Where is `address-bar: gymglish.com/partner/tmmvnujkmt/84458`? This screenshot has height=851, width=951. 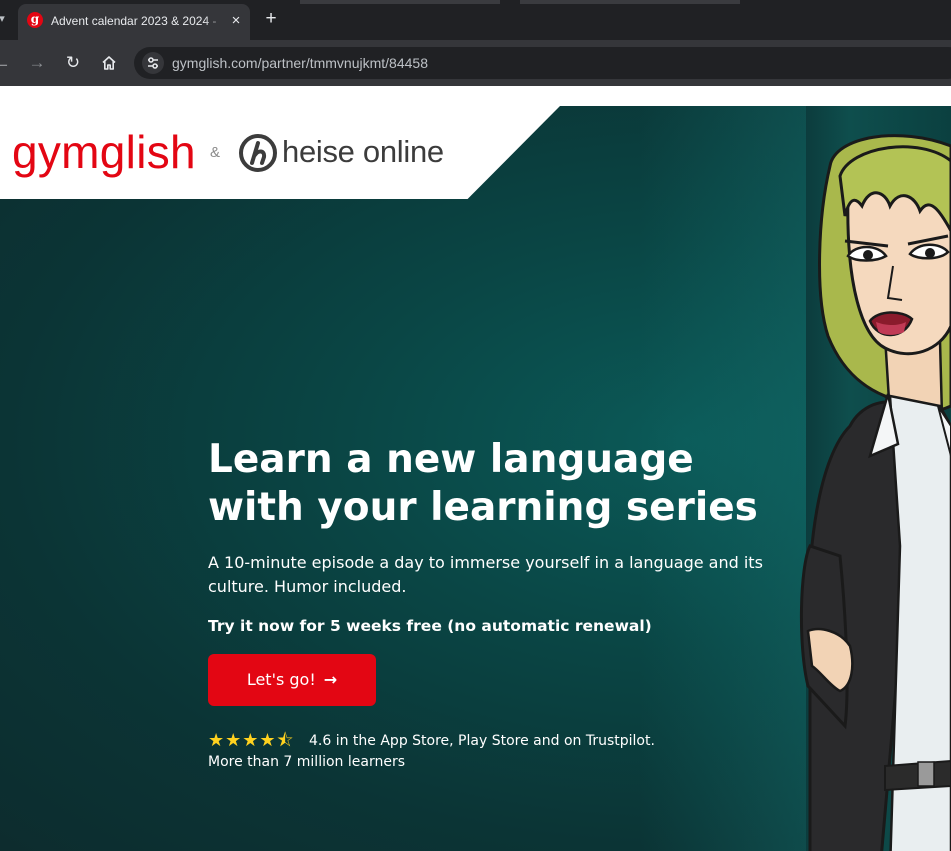 address-bar: gymglish.com/partner/tmmvnujkmt/84458 is located at coordinates (542, 63).